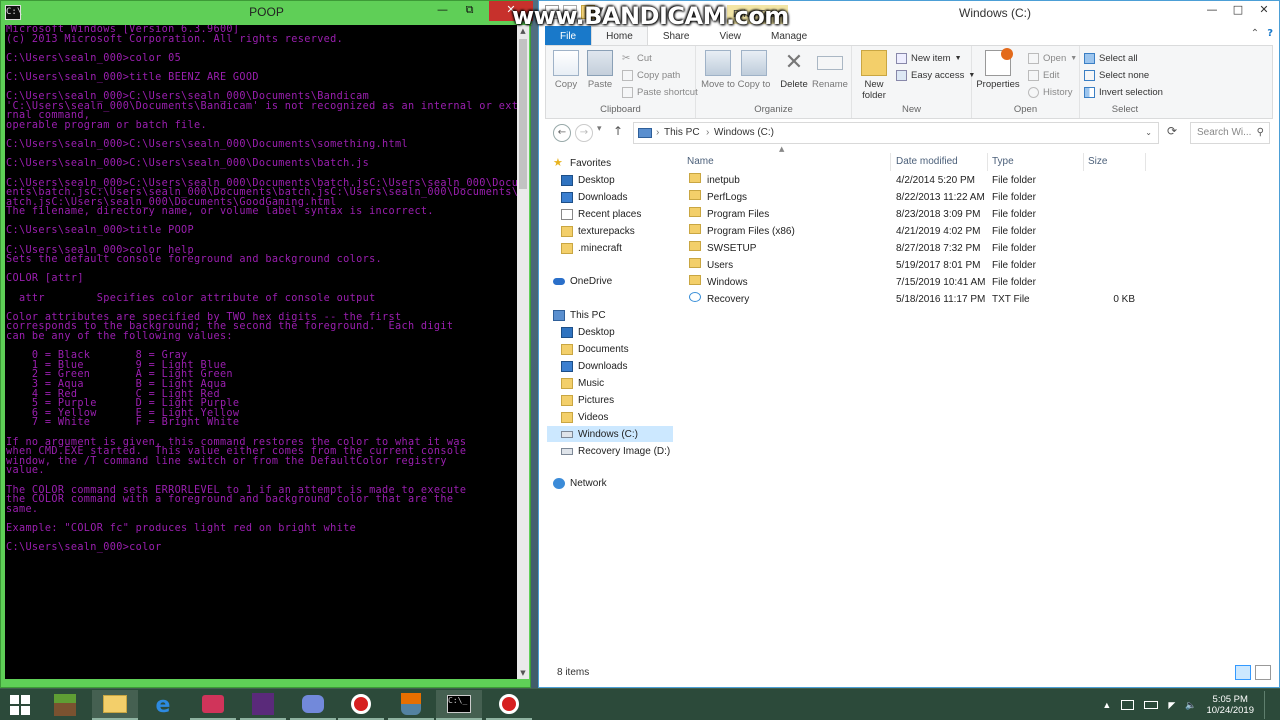  I want to click on select-none-button: Select none, so click(1116, 75).